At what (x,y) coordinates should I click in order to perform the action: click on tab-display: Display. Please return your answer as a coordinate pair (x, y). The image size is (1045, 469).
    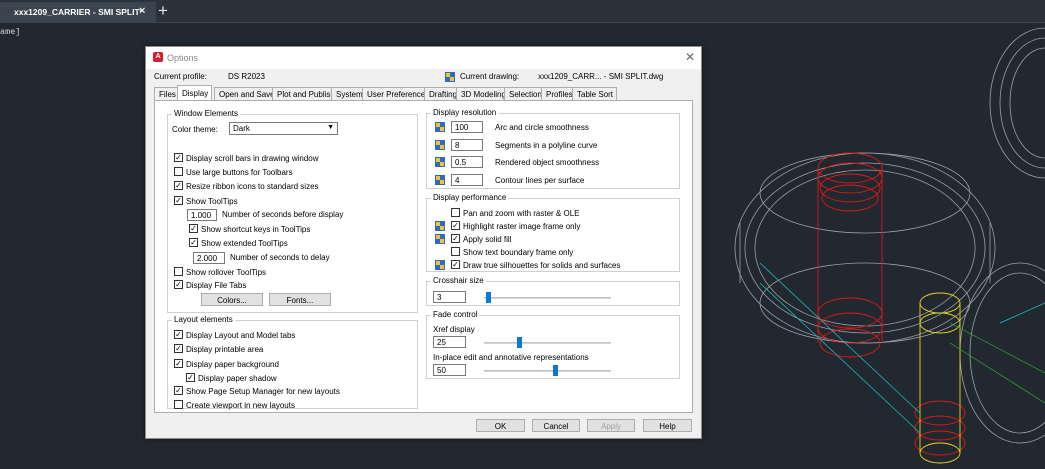
    Looking at the image, I should click on (195, 92).